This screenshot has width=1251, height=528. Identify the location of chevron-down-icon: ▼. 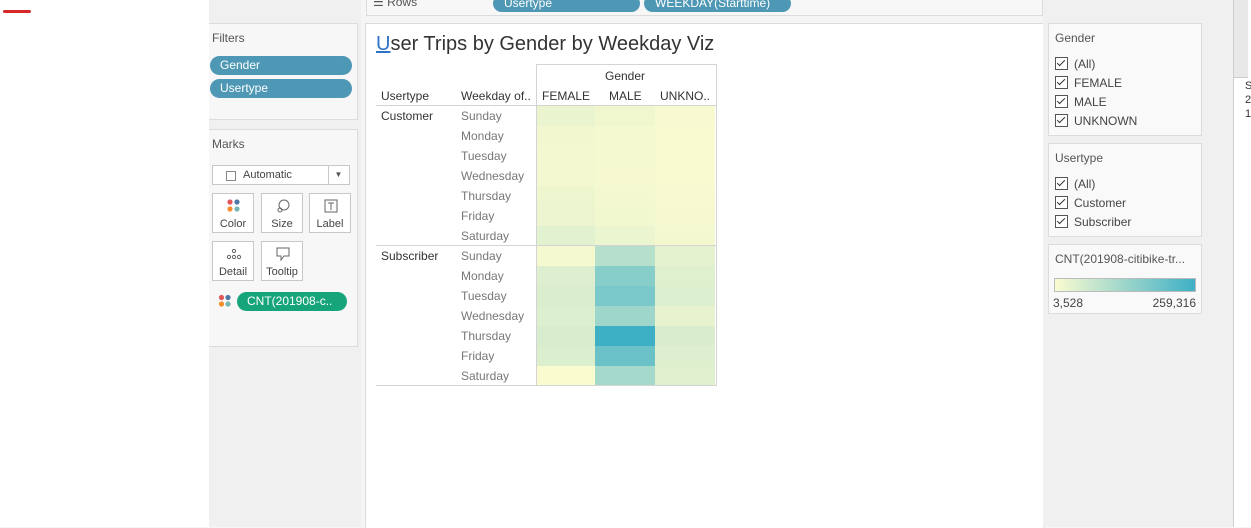
(338, 175).